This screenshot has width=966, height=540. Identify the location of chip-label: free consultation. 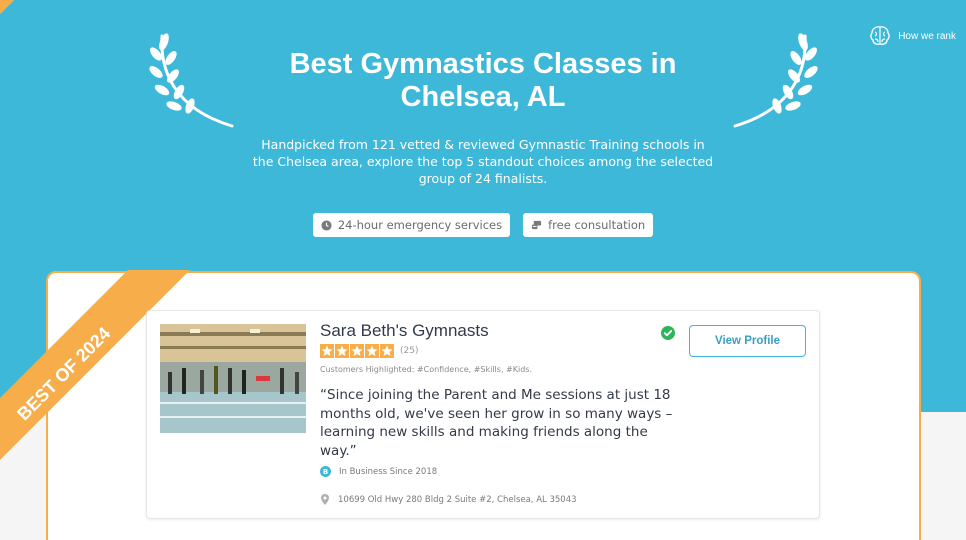
(597, 225).